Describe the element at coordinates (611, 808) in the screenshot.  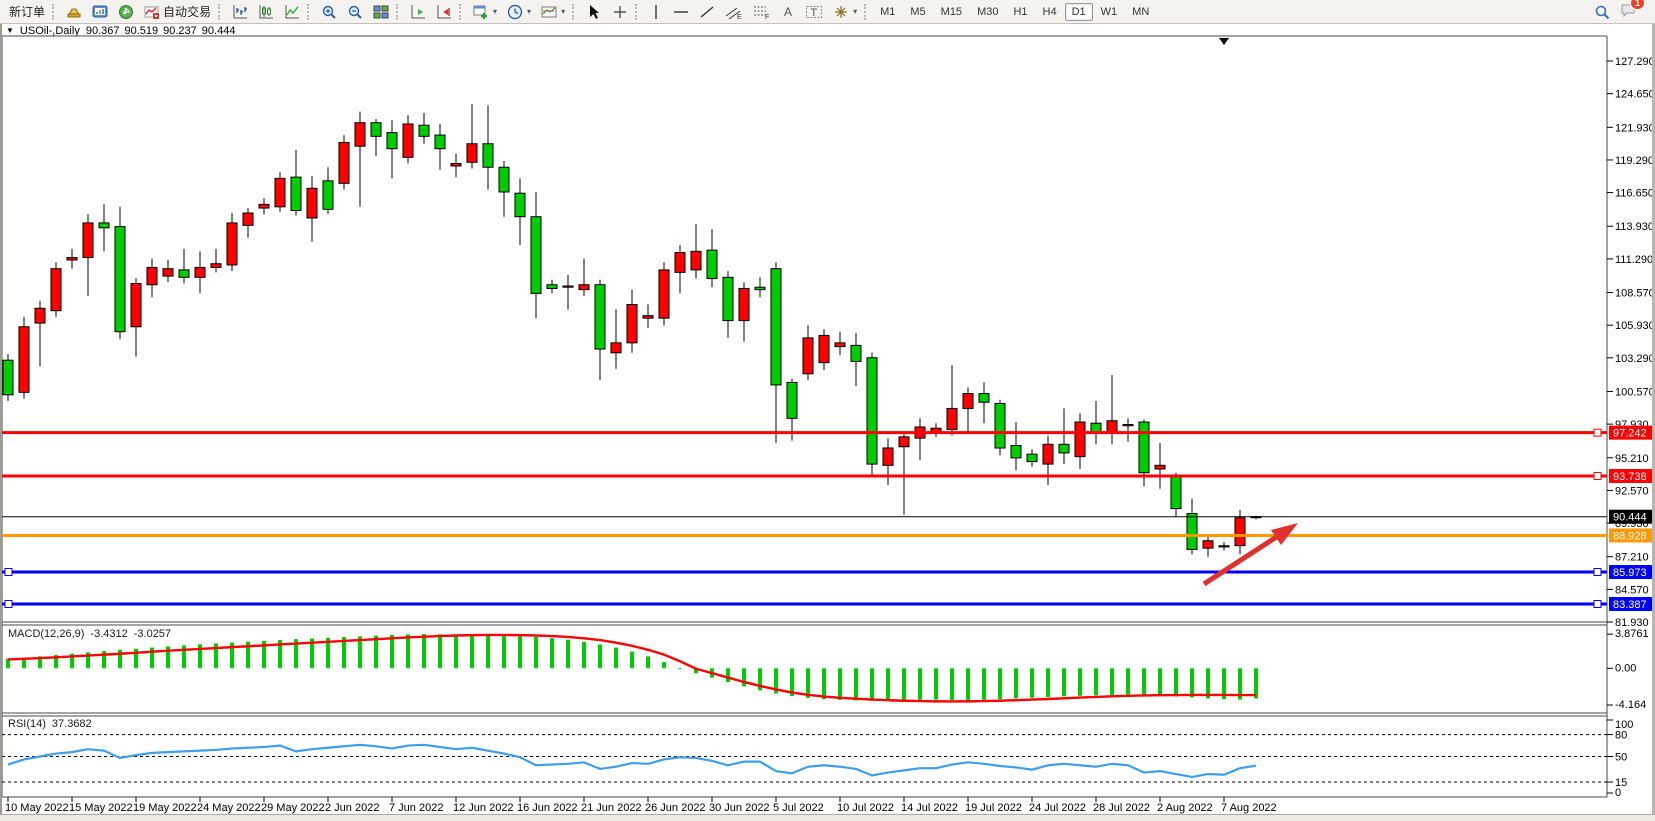
I see `svg-text: 21 Jun 2022` at that location.